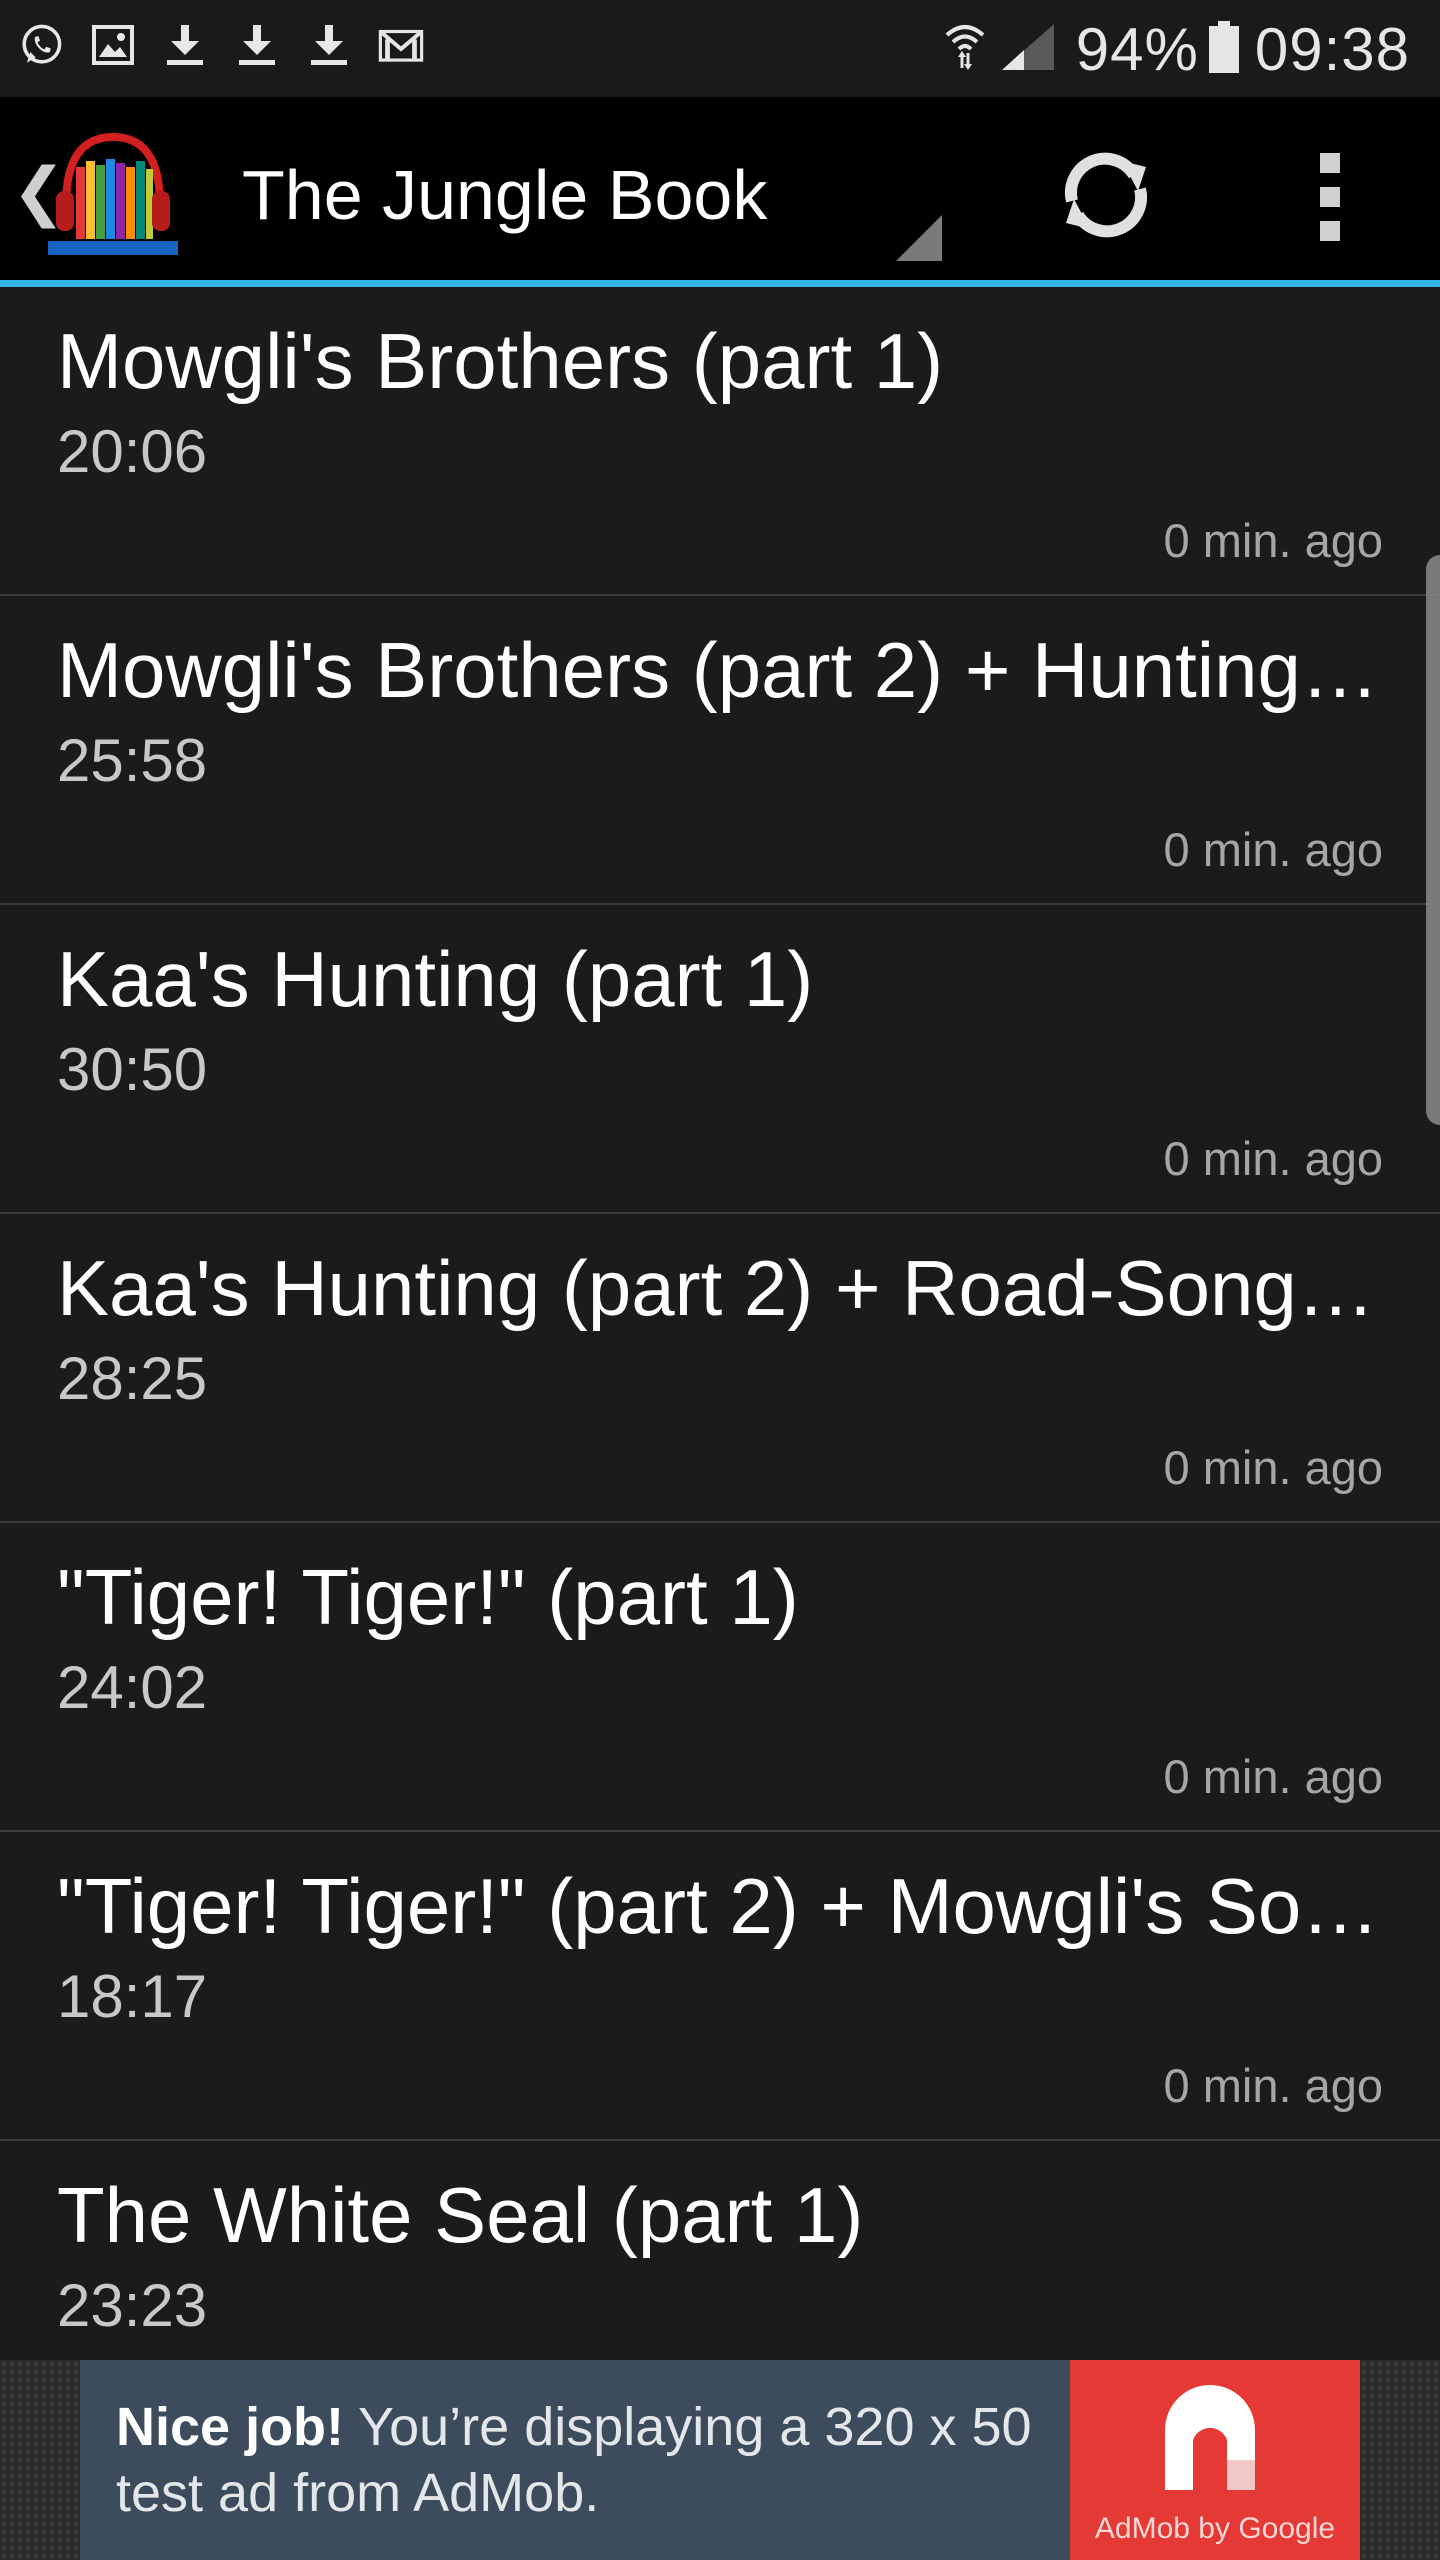 This screenshot has height=2560, width=1440. Describe the element at coordinates (720, 1059) in the screenshot. I see `list-item: Kaa's Hunting (part 1) 30:50 0 min. ago` at that location.